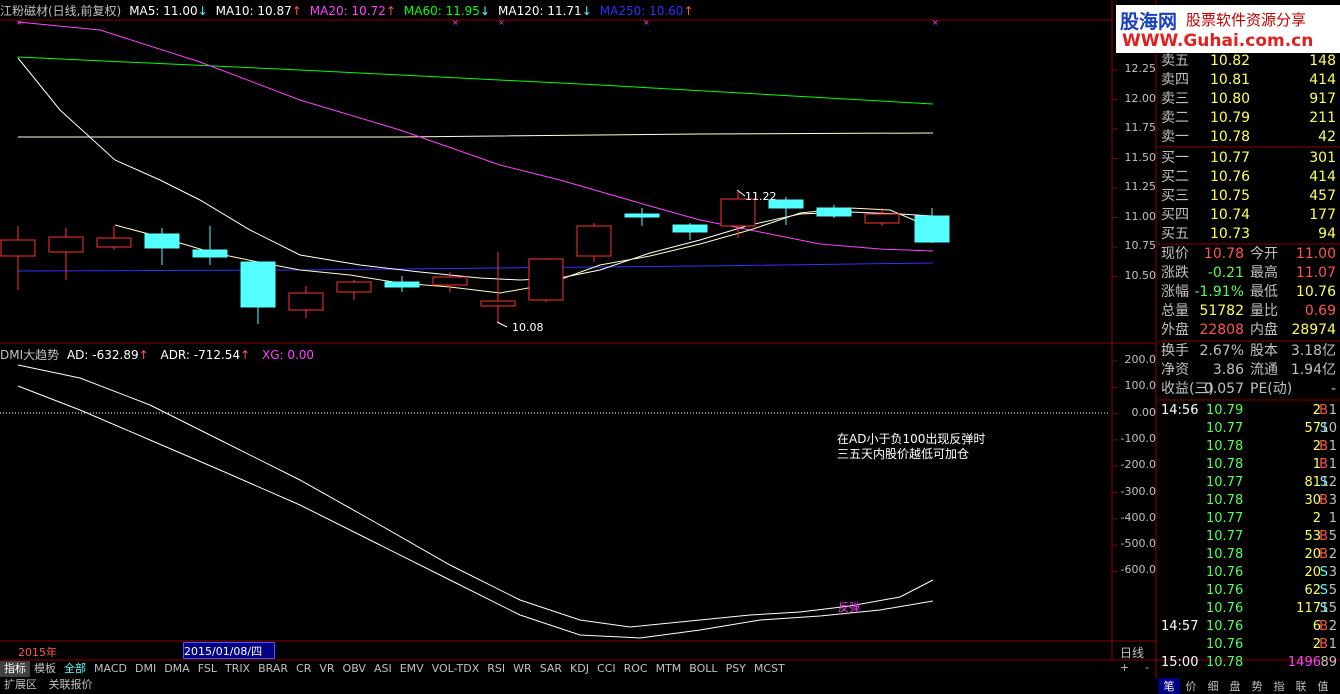 Image resolution: width=1340 pixels, height=694 pixels. What do you see at coordinates (606, 669) in the screenshot?
I see `indicator-tab: CCI` at bounding box center [606, 669].